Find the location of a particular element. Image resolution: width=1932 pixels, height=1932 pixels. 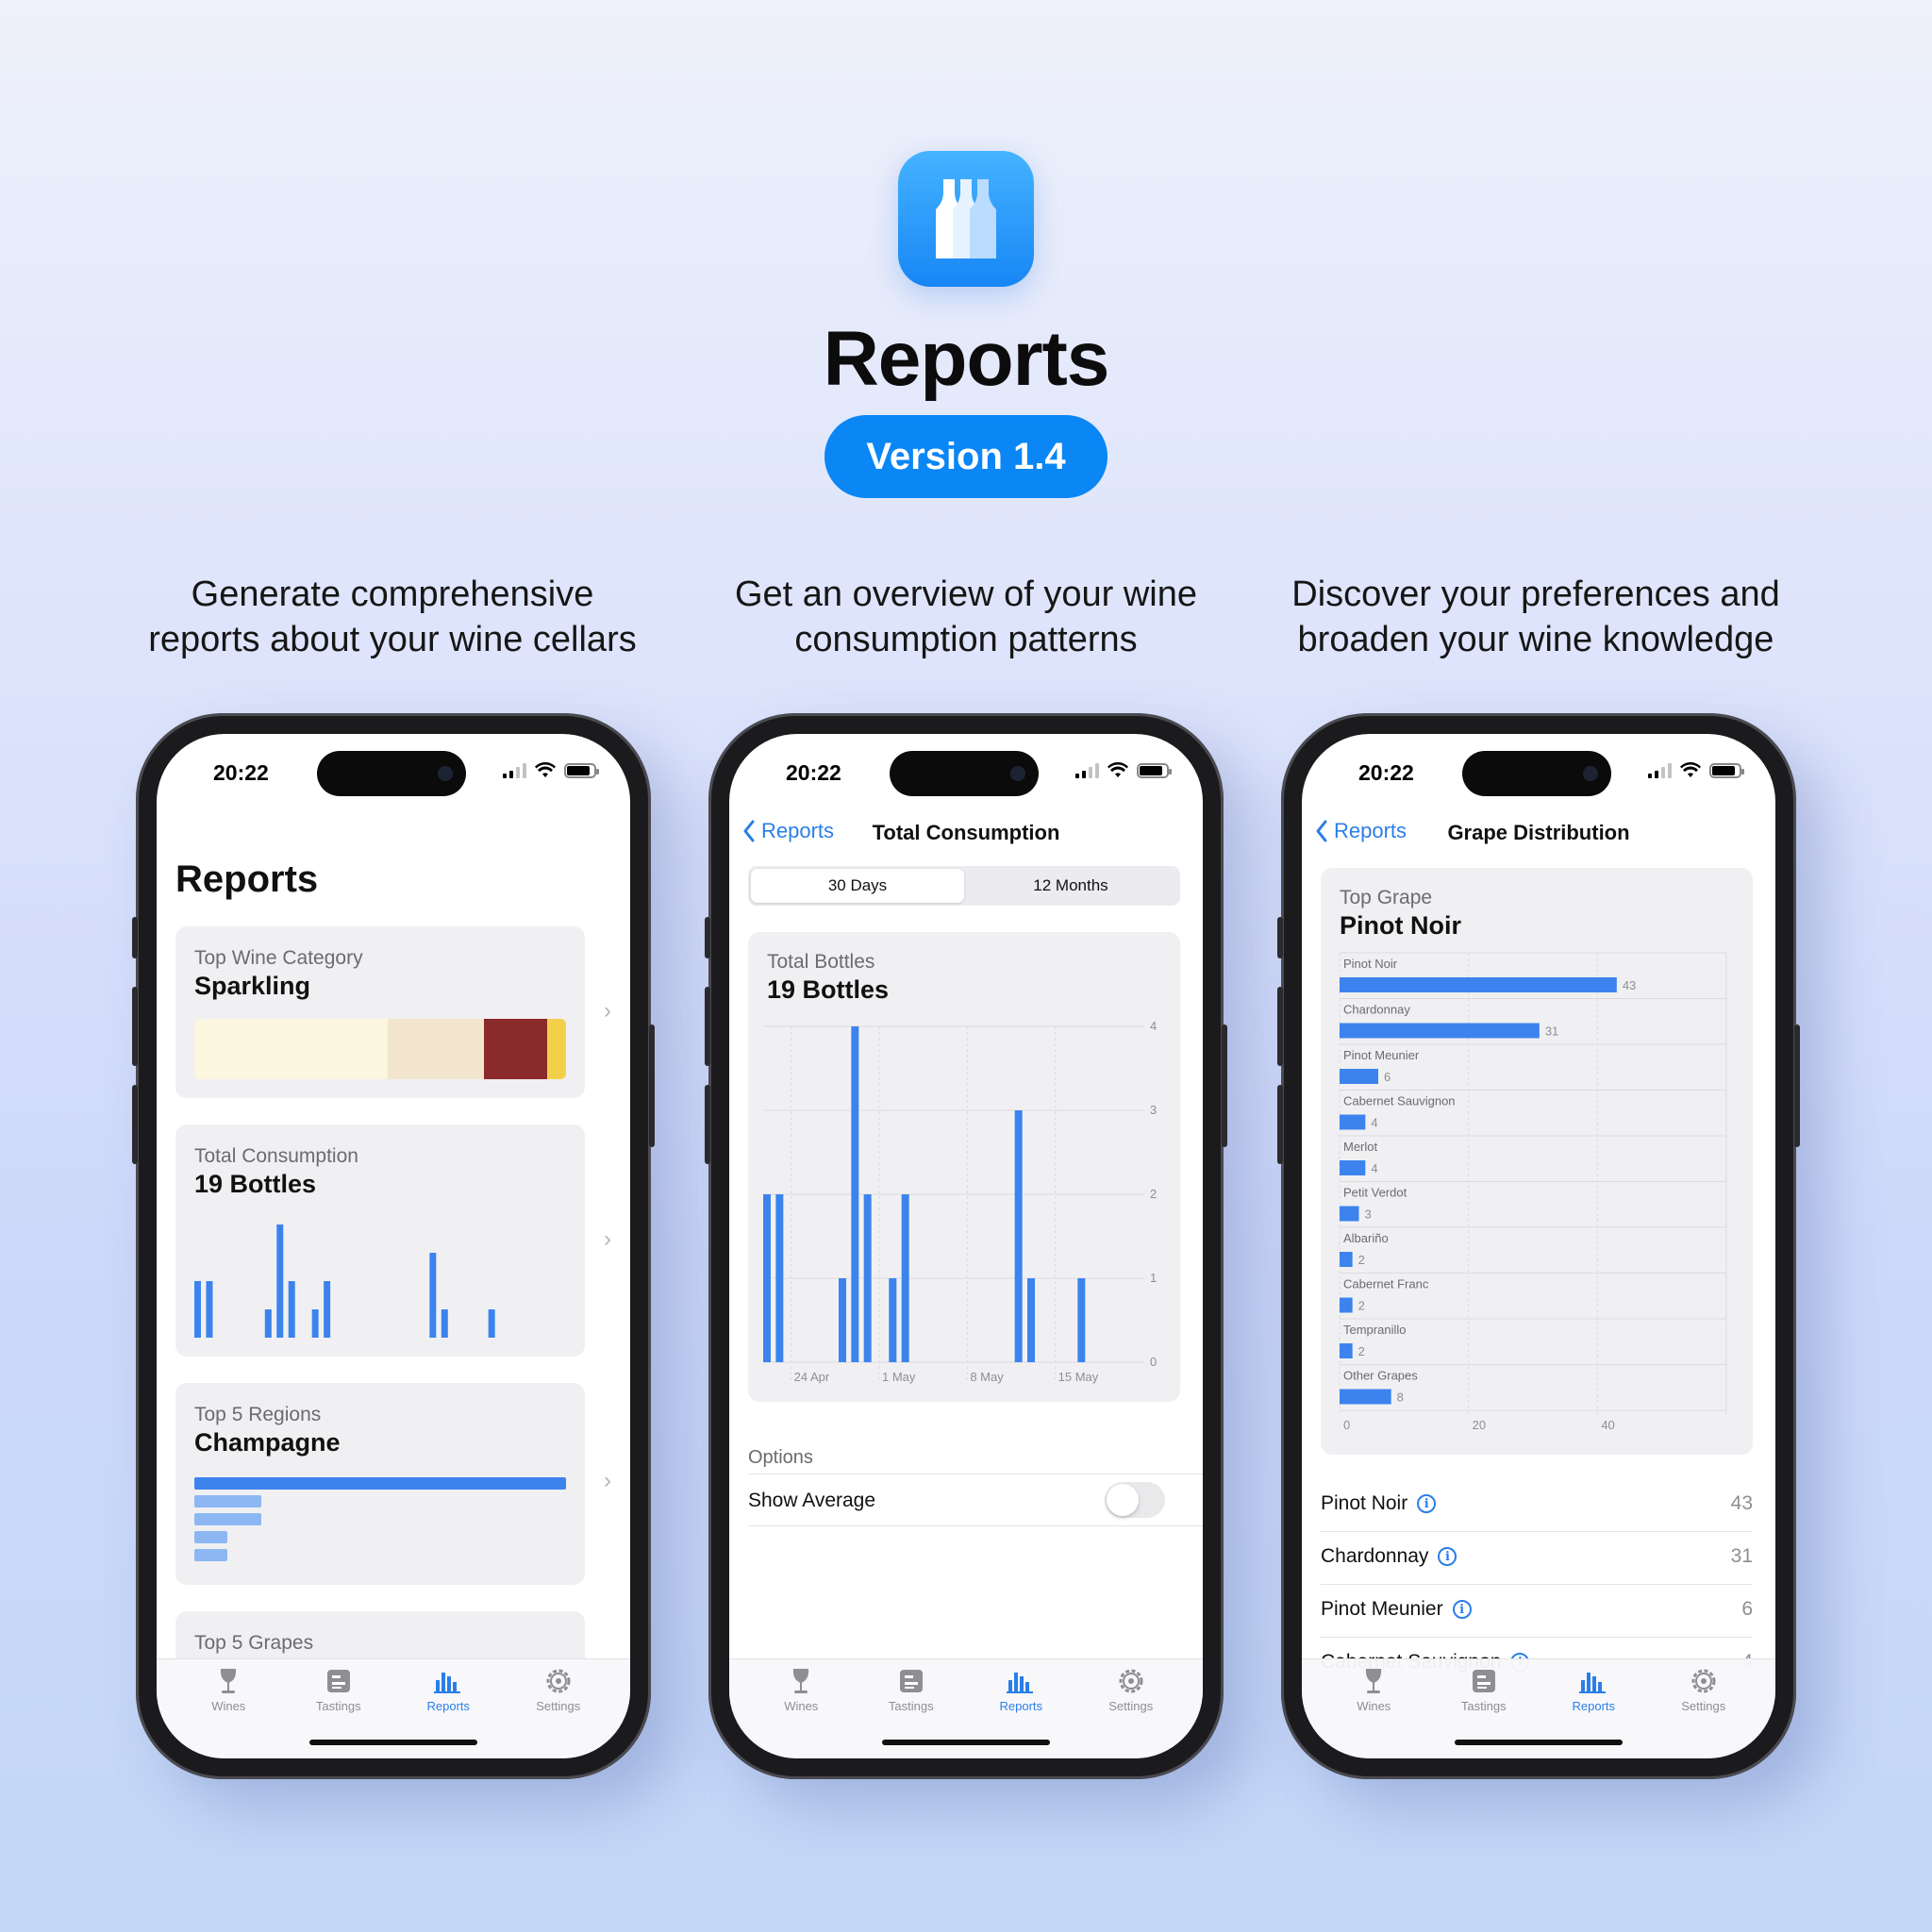

wifi-icon is located at coordinates (1691, 769).